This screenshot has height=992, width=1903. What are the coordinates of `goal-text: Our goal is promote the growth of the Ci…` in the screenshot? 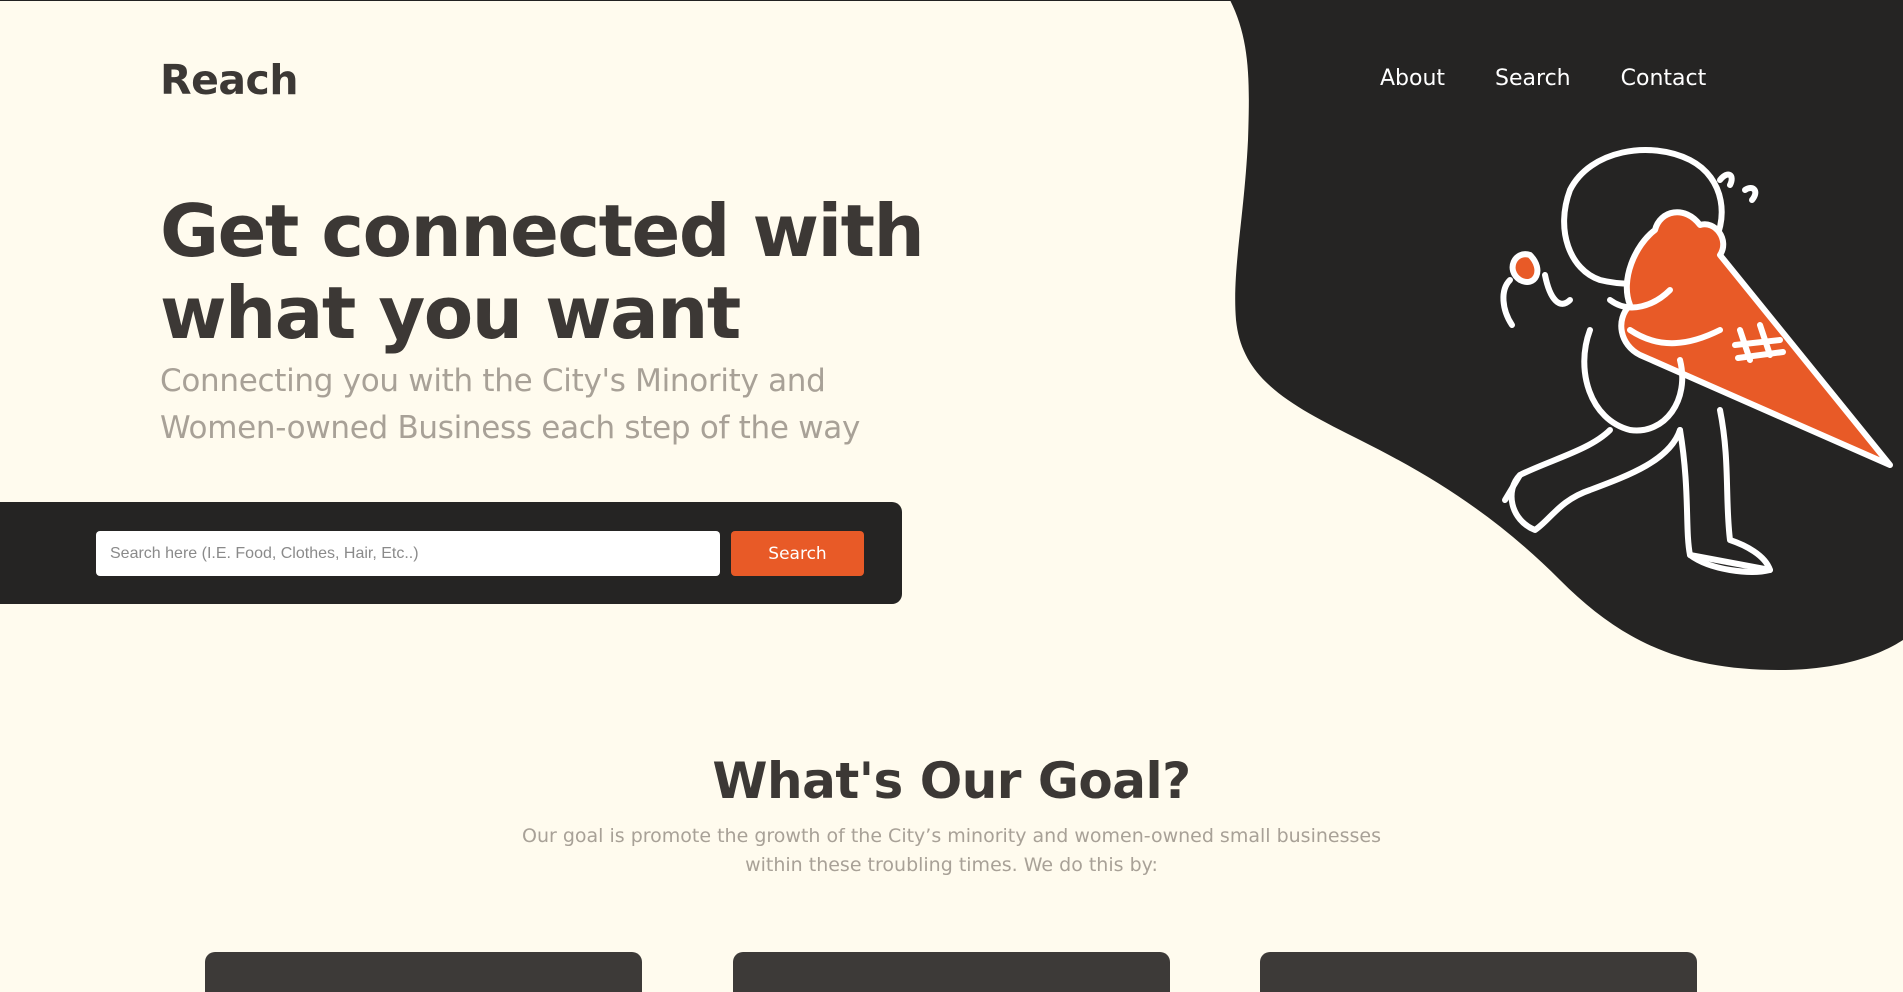 It's located at (951, 850).